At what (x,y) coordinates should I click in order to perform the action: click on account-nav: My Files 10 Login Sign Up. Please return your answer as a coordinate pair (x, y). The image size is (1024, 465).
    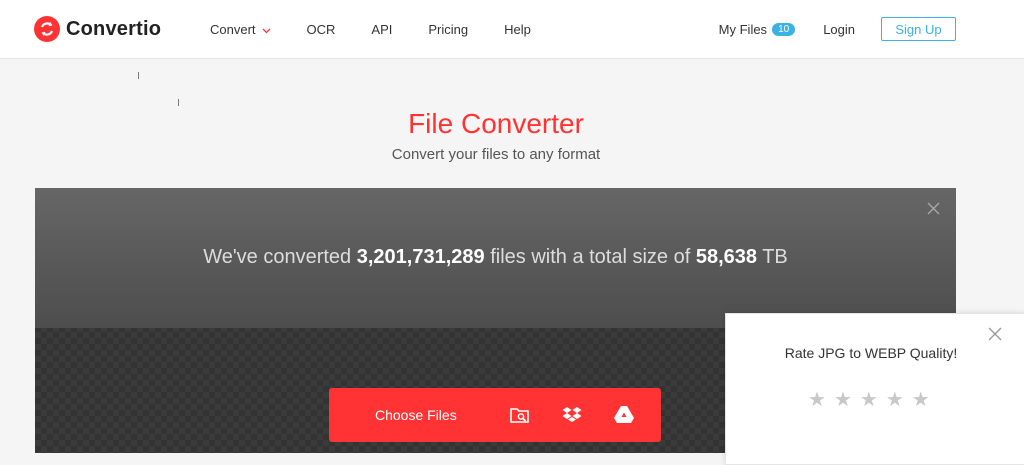
    Looking at the image, I should click on (837, 29).